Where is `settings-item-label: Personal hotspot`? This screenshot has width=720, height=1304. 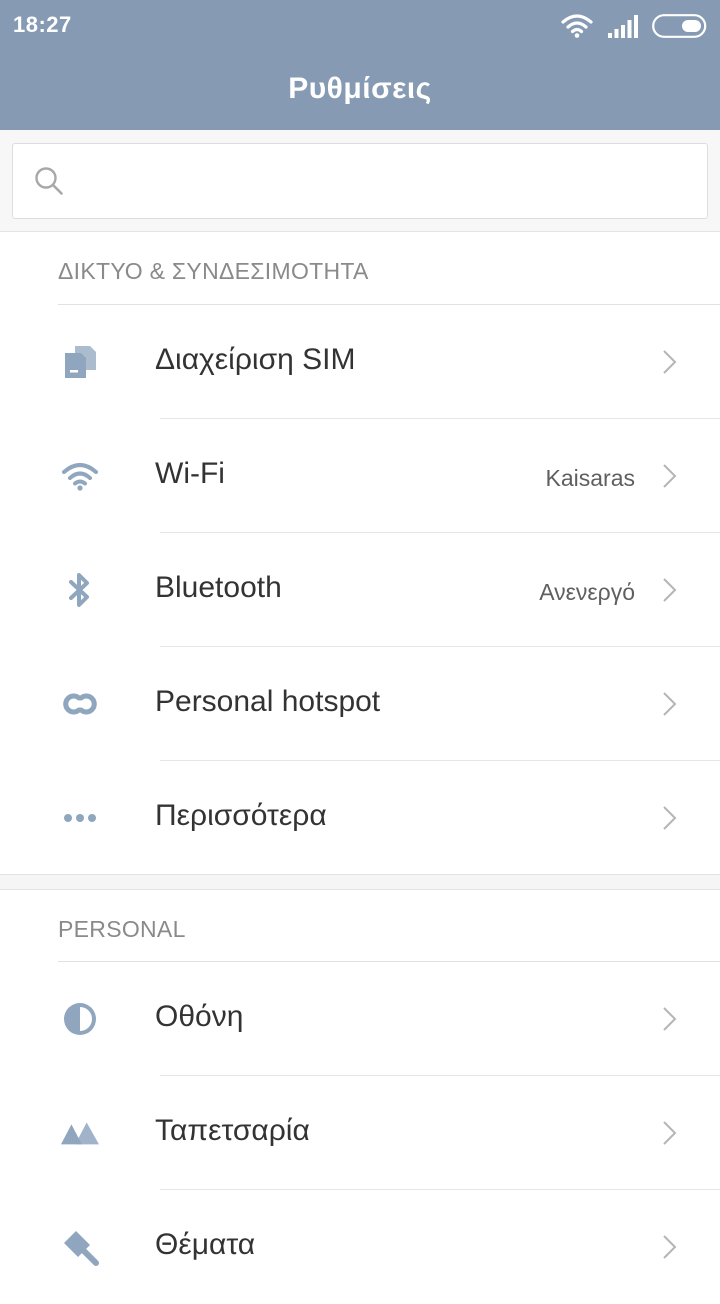 settings-item-label: Personal hotspot is located at coordinates (268, 701).